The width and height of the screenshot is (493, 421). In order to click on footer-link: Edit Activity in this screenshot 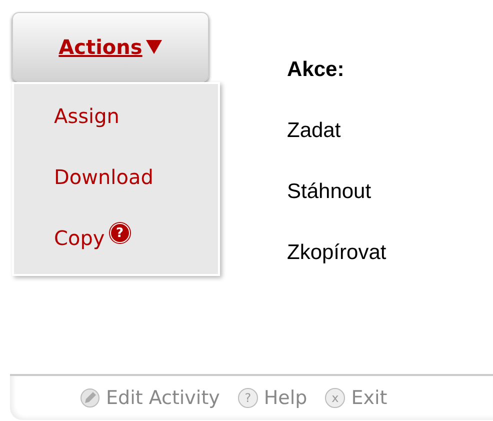, I will do `click(163, 398)`.